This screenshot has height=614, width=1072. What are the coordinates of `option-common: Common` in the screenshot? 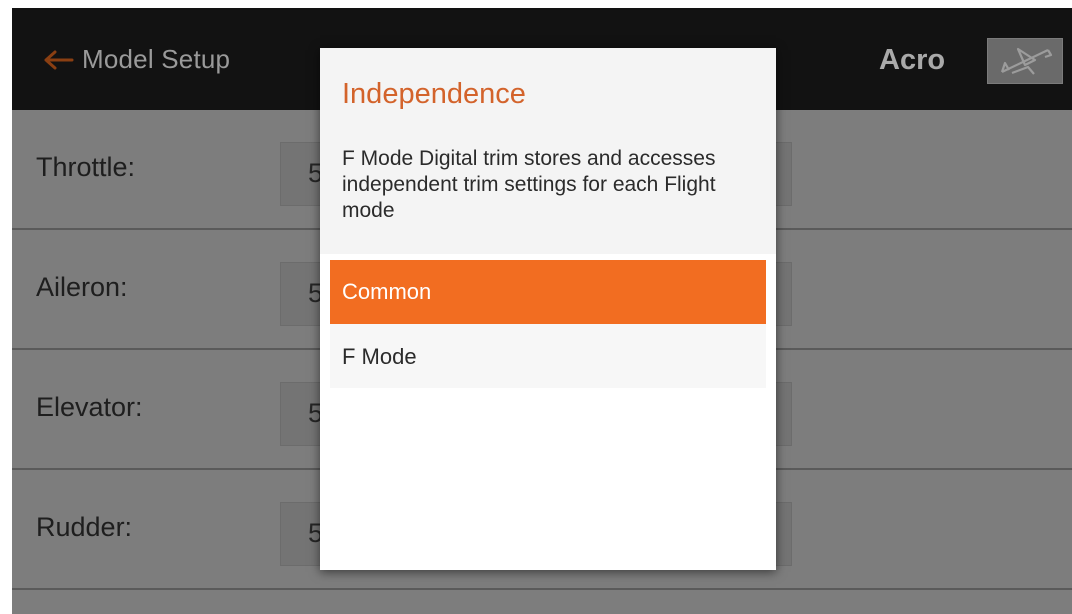 It's located at (548, 292).